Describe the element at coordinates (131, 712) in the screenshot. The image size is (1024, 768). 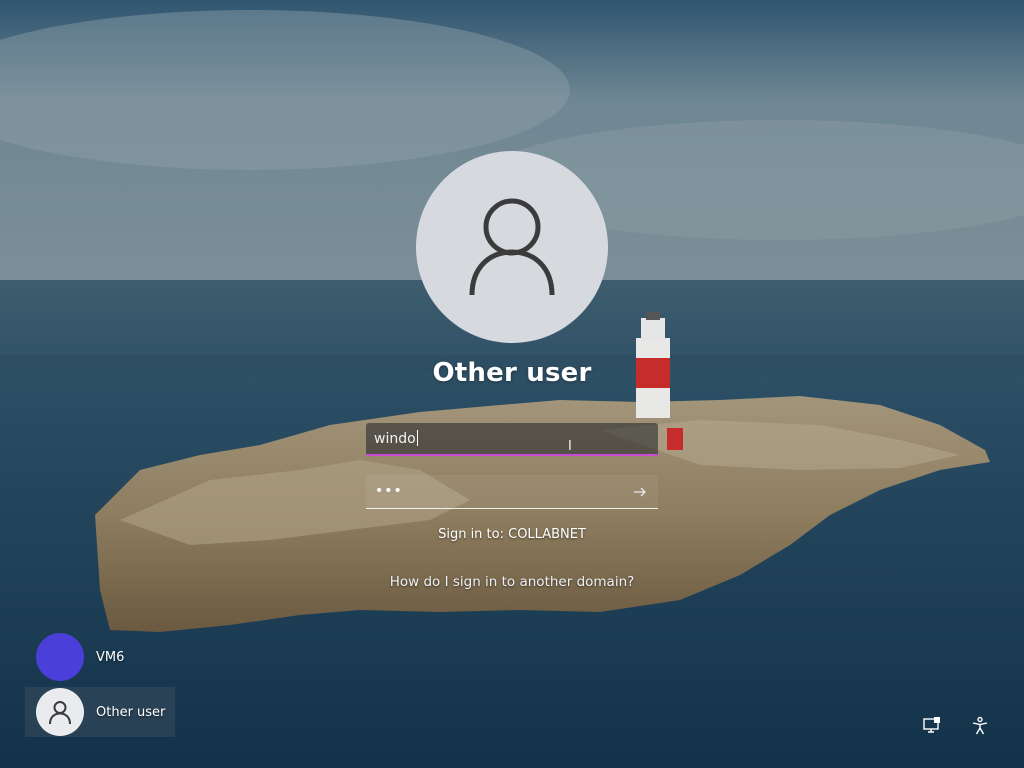
I see `user-tile-label: Other user` at that location.